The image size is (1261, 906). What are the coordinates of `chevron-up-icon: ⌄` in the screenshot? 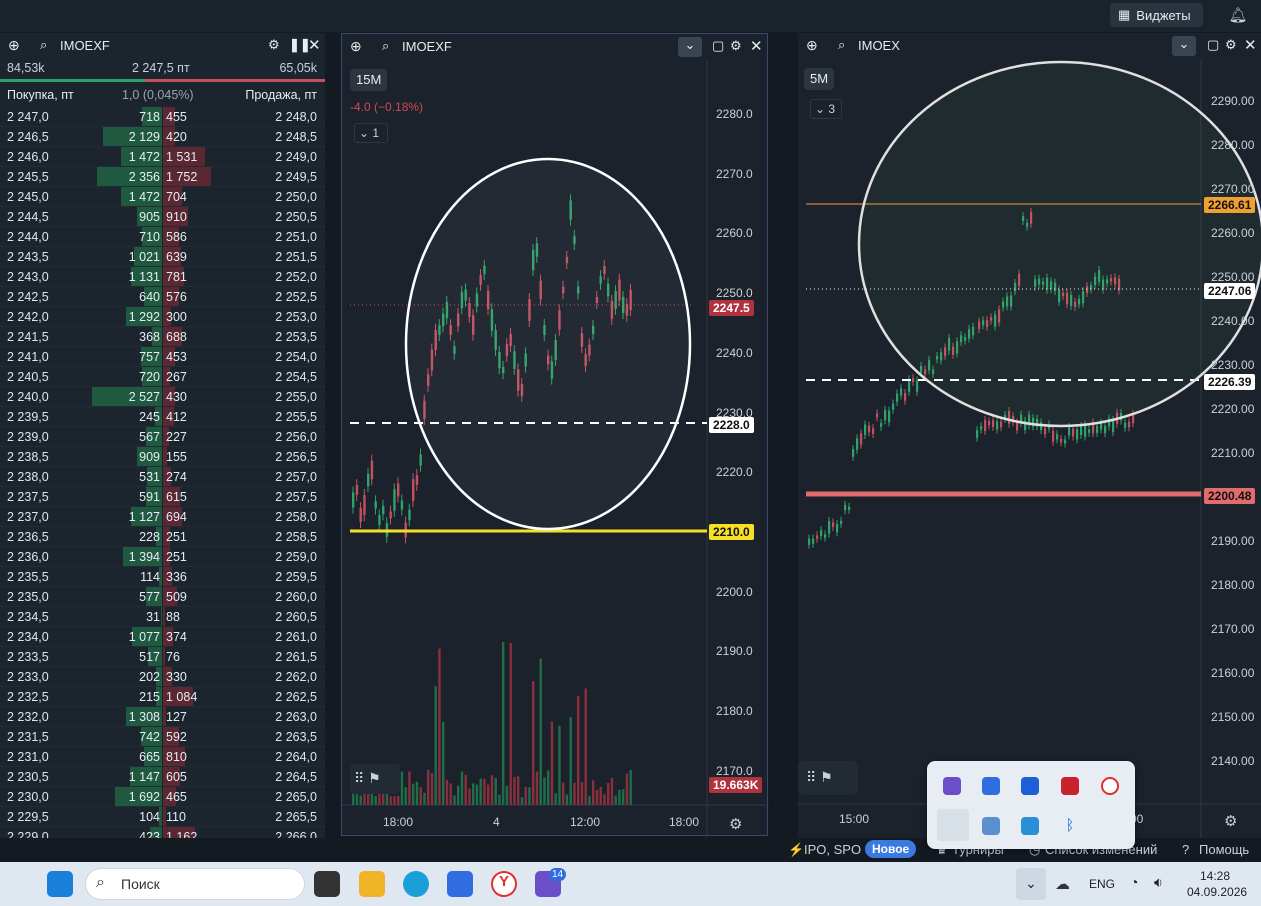 It's located at (1031, 884).